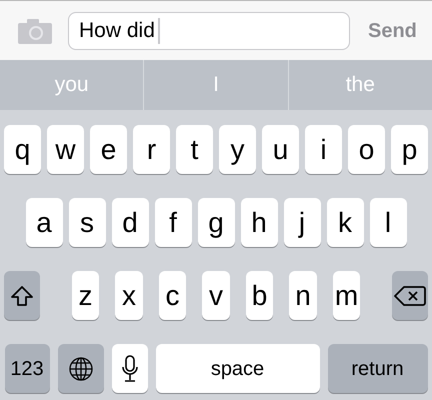  Describe the element at coordinates (366, 149) in the screenshot. I see `letter-key: o` at that location.